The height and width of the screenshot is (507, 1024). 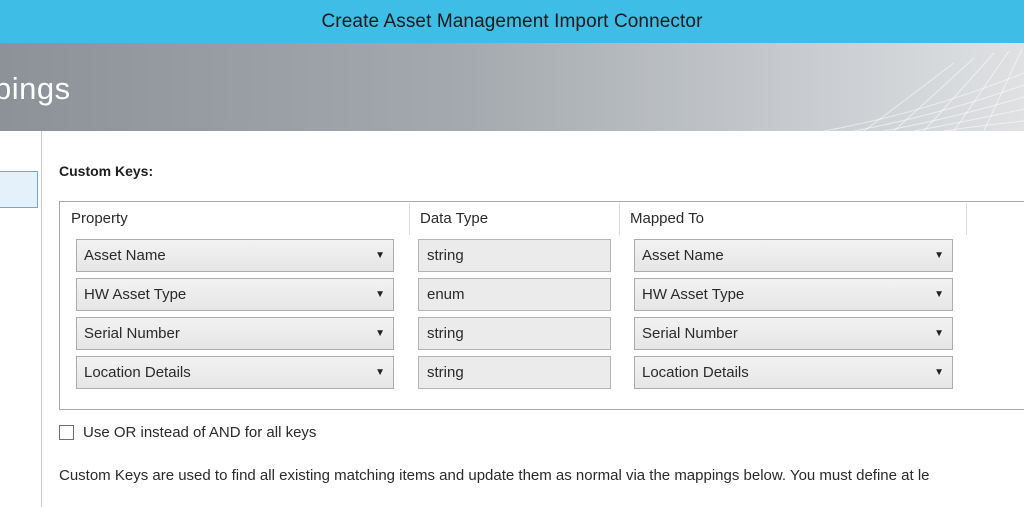 I want to click on column-header-data-type: Data Type, so click(x=454, y=218).